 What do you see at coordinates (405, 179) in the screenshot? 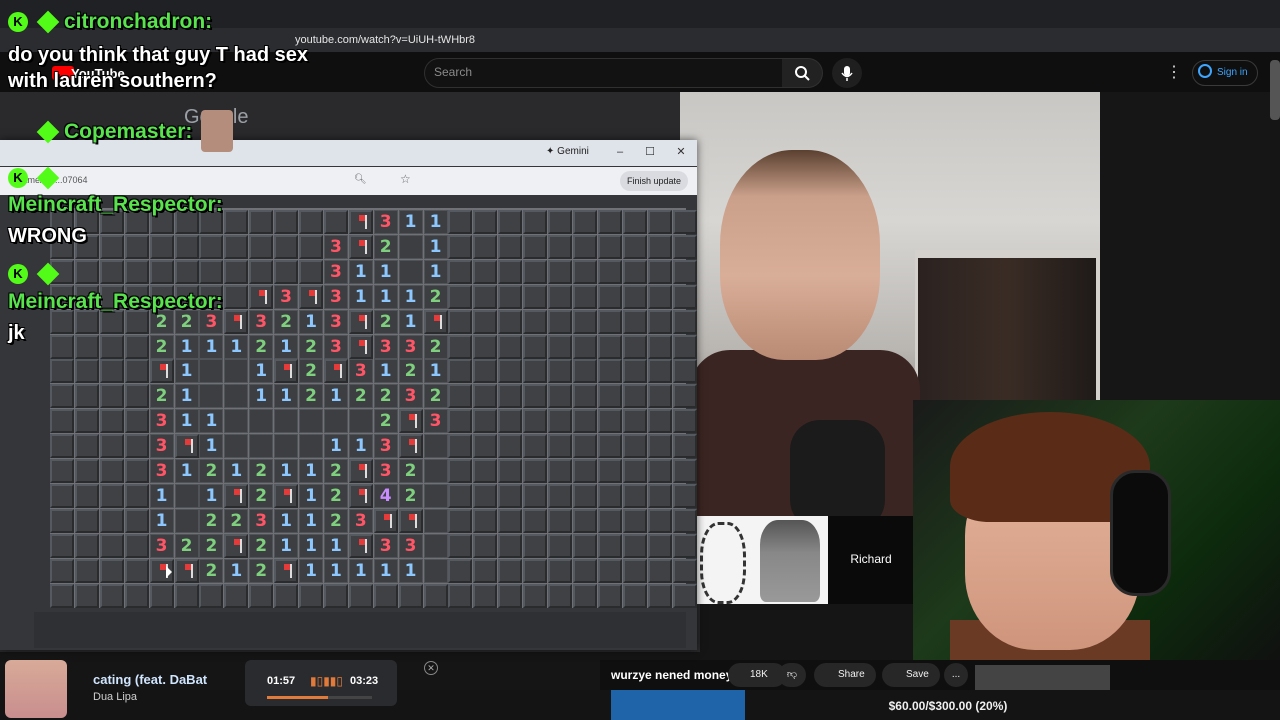
I see `bookmark-star-icon: ☆` at bounding box center [405, 179].